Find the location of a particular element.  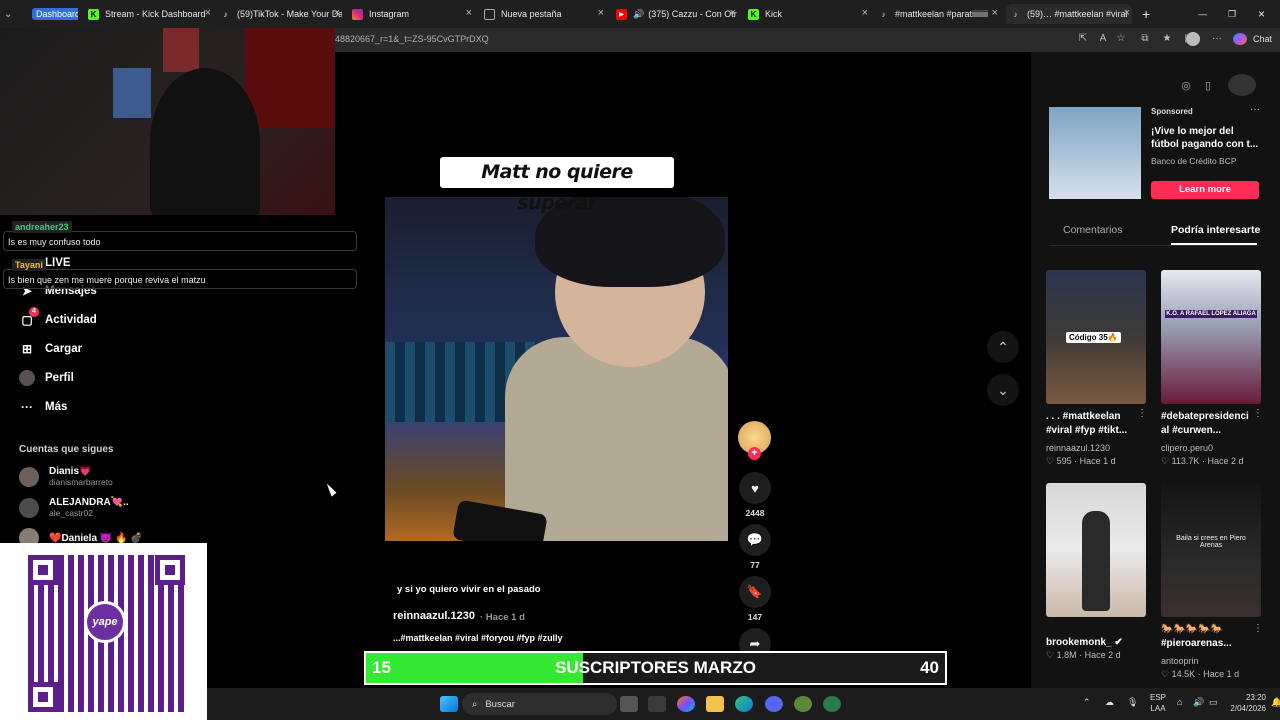

volume-icon: 🔊 is located at coordinates (1198, 702).